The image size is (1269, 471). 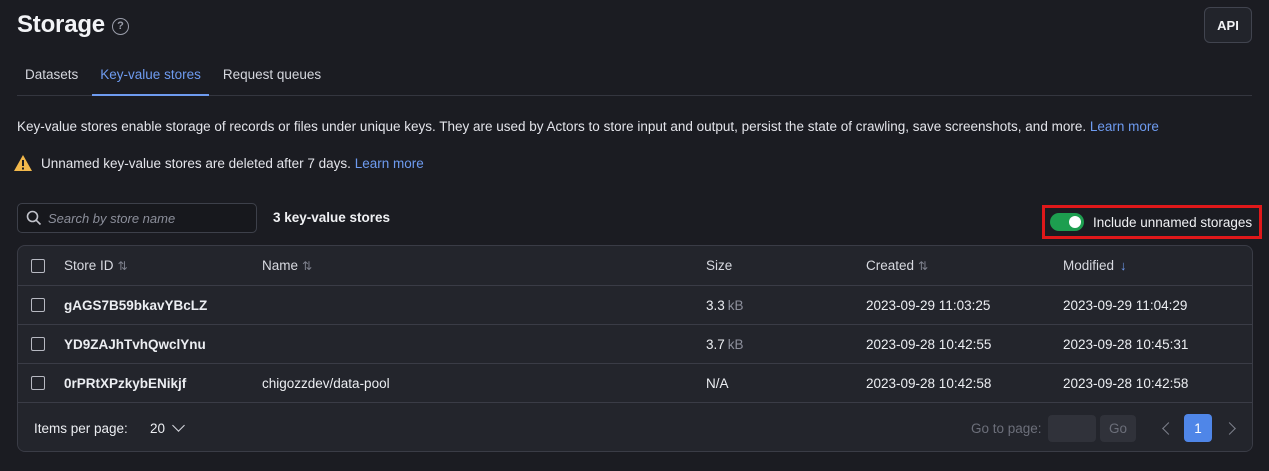 What do you see at coordinates (1228, 25) in the screenshot?
I see `api-button: API` at bounding box center [1228, 25].